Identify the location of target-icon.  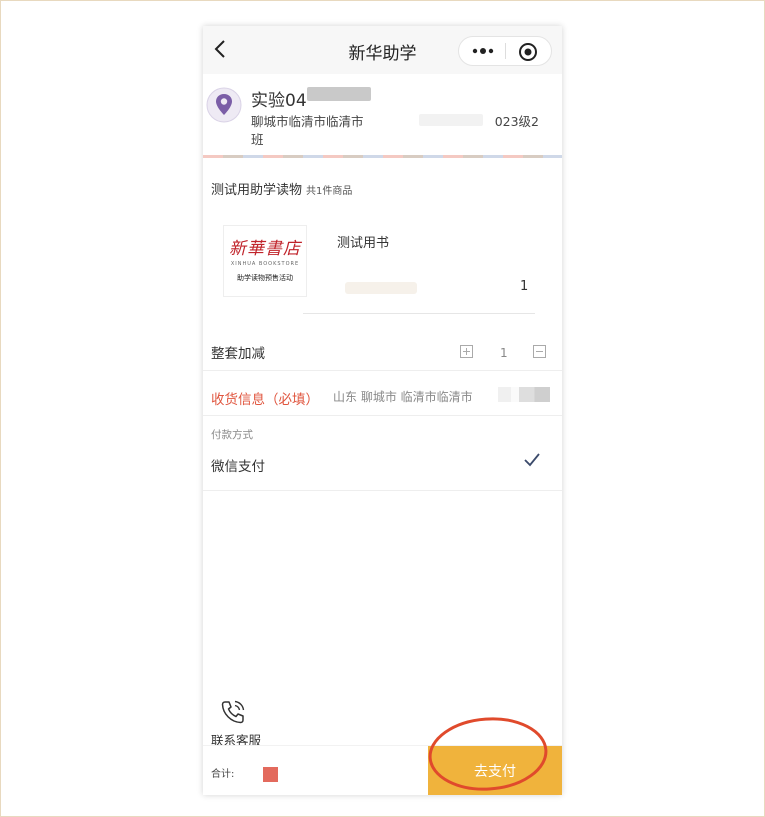
(528, 52).